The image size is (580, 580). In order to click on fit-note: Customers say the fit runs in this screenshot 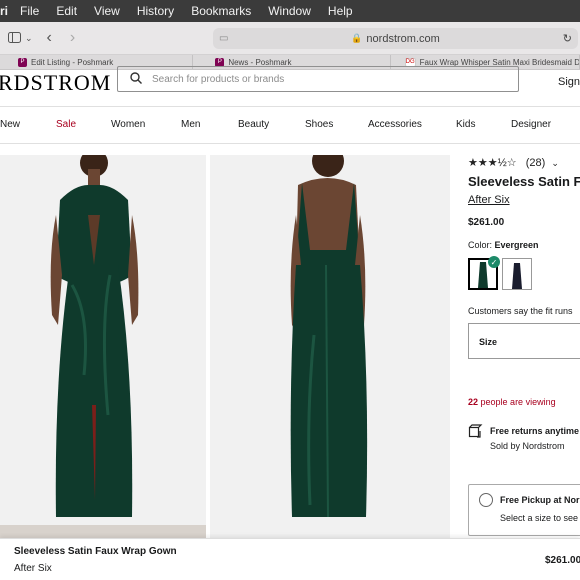, I will do `click(520, 311)`.